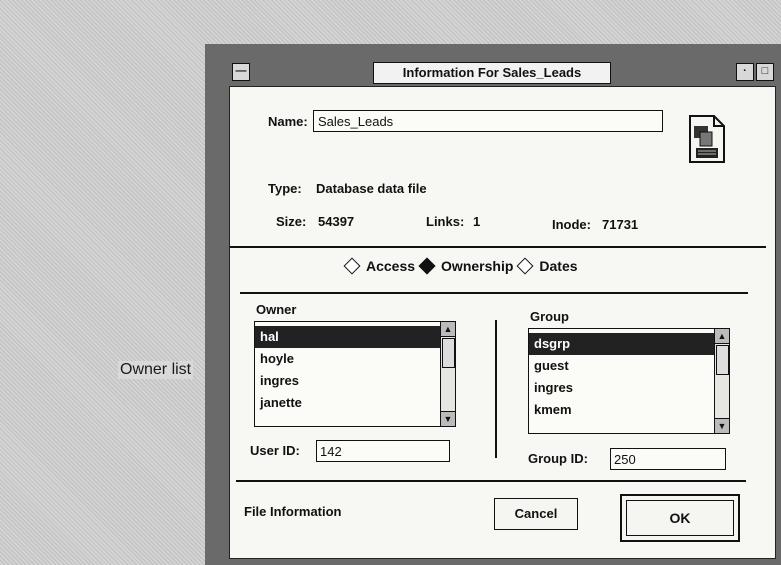 This screenshot has height=565, width=781. What do you see at coordinates (291, 221) in the screenshot?
I see `size-label: Size:` at bounding box center [291, 221].